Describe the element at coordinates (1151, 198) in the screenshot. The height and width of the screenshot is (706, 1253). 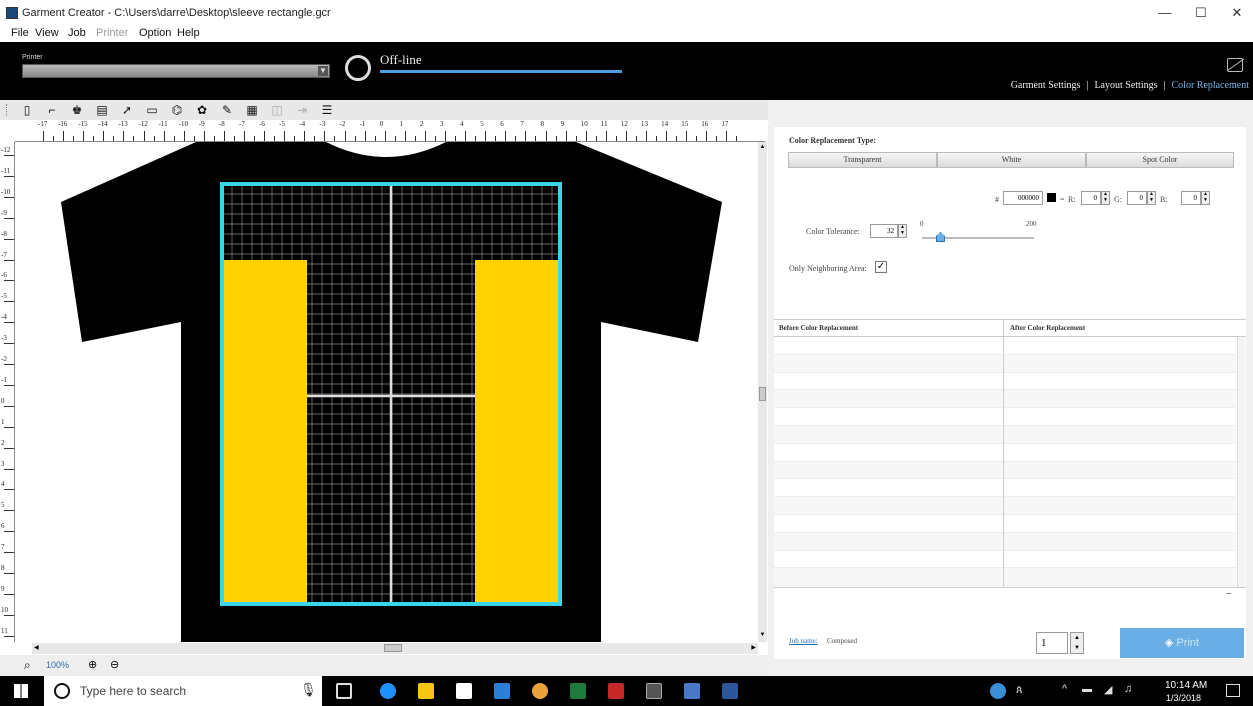
I see `g-spinner: ▲ ▼` at that location.